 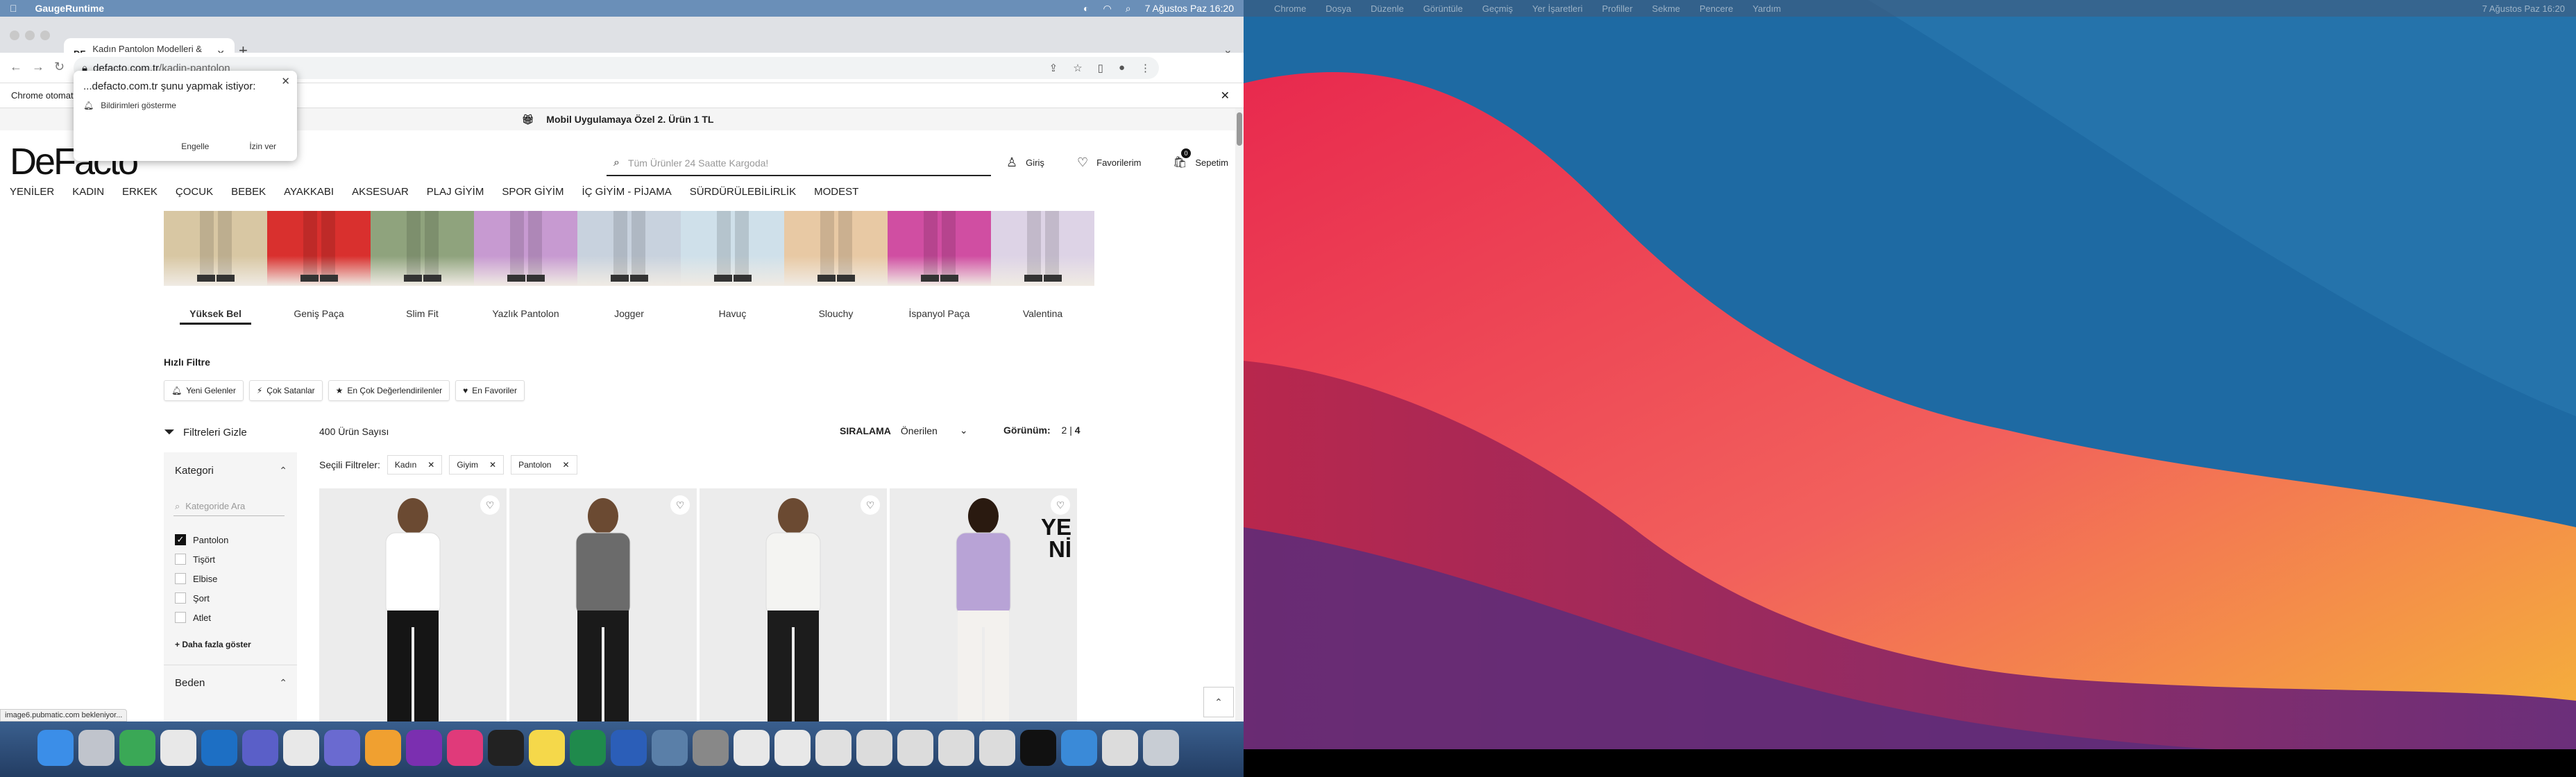 I want to click on settings-icon, so click(x=711, y=748).